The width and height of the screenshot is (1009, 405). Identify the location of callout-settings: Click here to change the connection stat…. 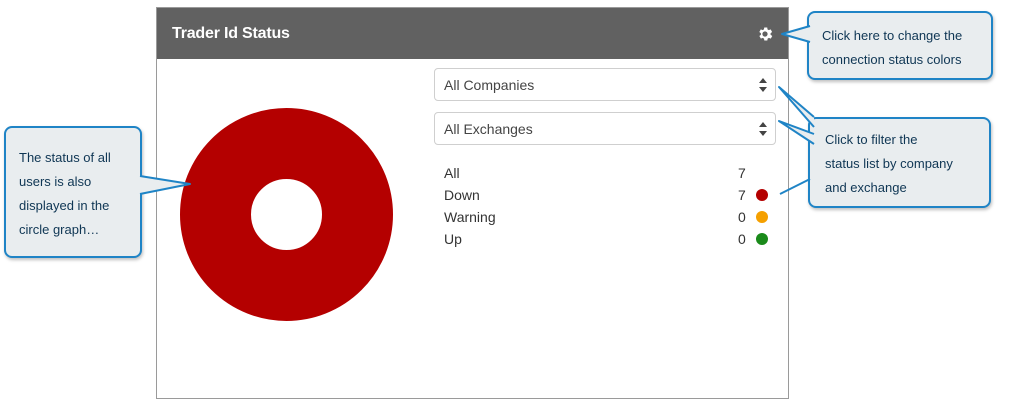
(900, 45).